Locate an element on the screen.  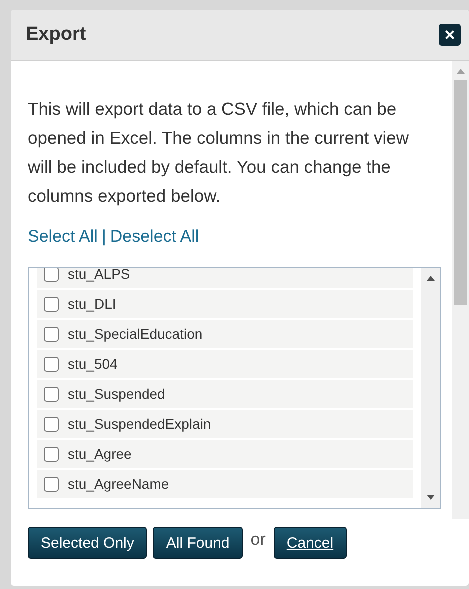
column-row: stu_504 is located at coordinates (225, 364).